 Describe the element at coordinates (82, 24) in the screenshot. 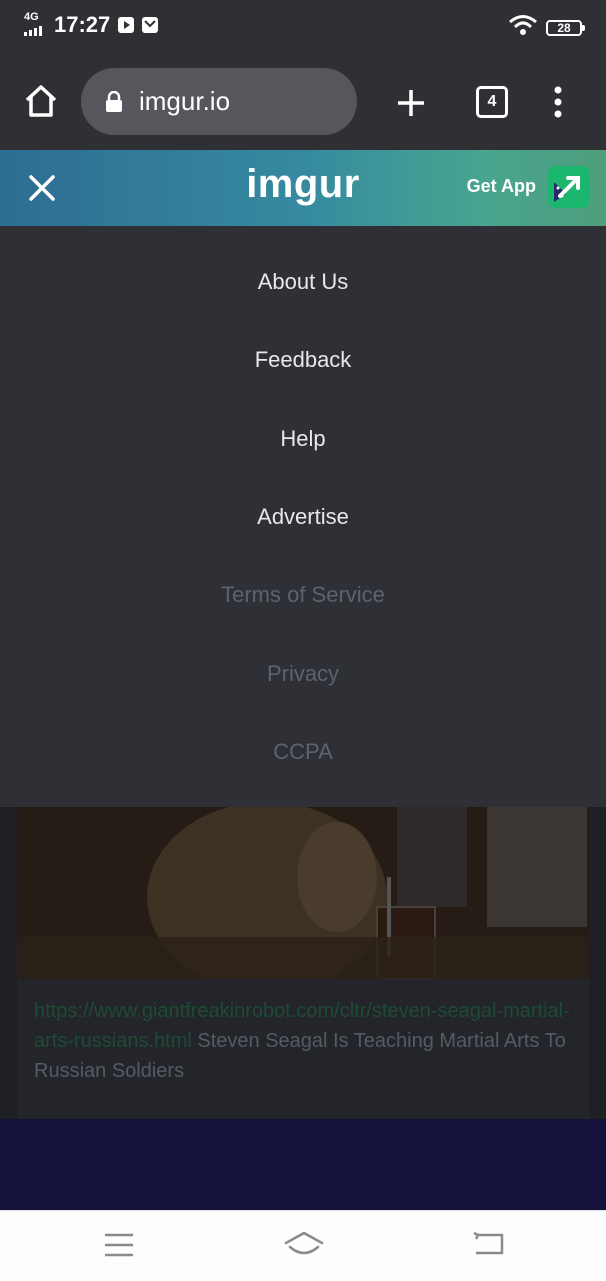

I see `clock: 17:27` at that location.